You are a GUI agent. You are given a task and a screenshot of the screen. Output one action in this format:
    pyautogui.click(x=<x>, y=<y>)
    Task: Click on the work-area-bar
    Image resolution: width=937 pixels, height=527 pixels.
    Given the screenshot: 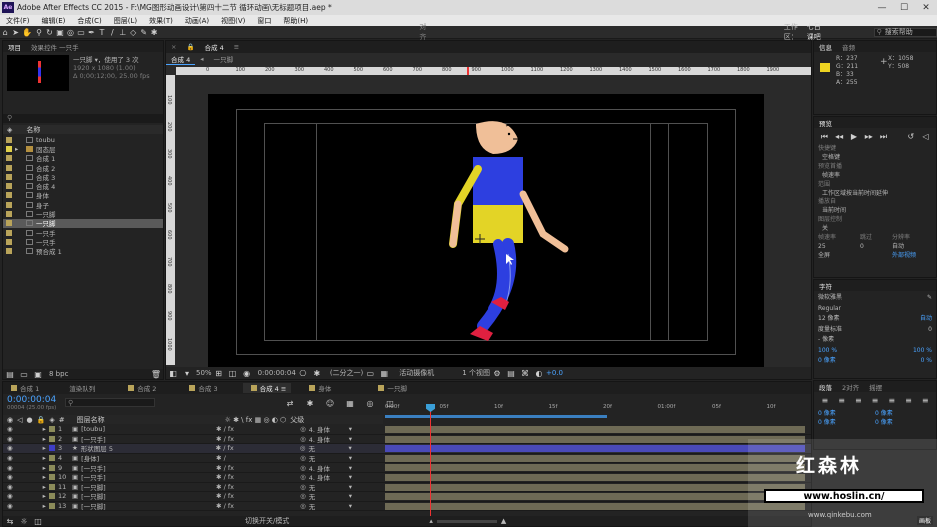 What is the action you would take?
    pyautogui.click(x=496, y=416)
    